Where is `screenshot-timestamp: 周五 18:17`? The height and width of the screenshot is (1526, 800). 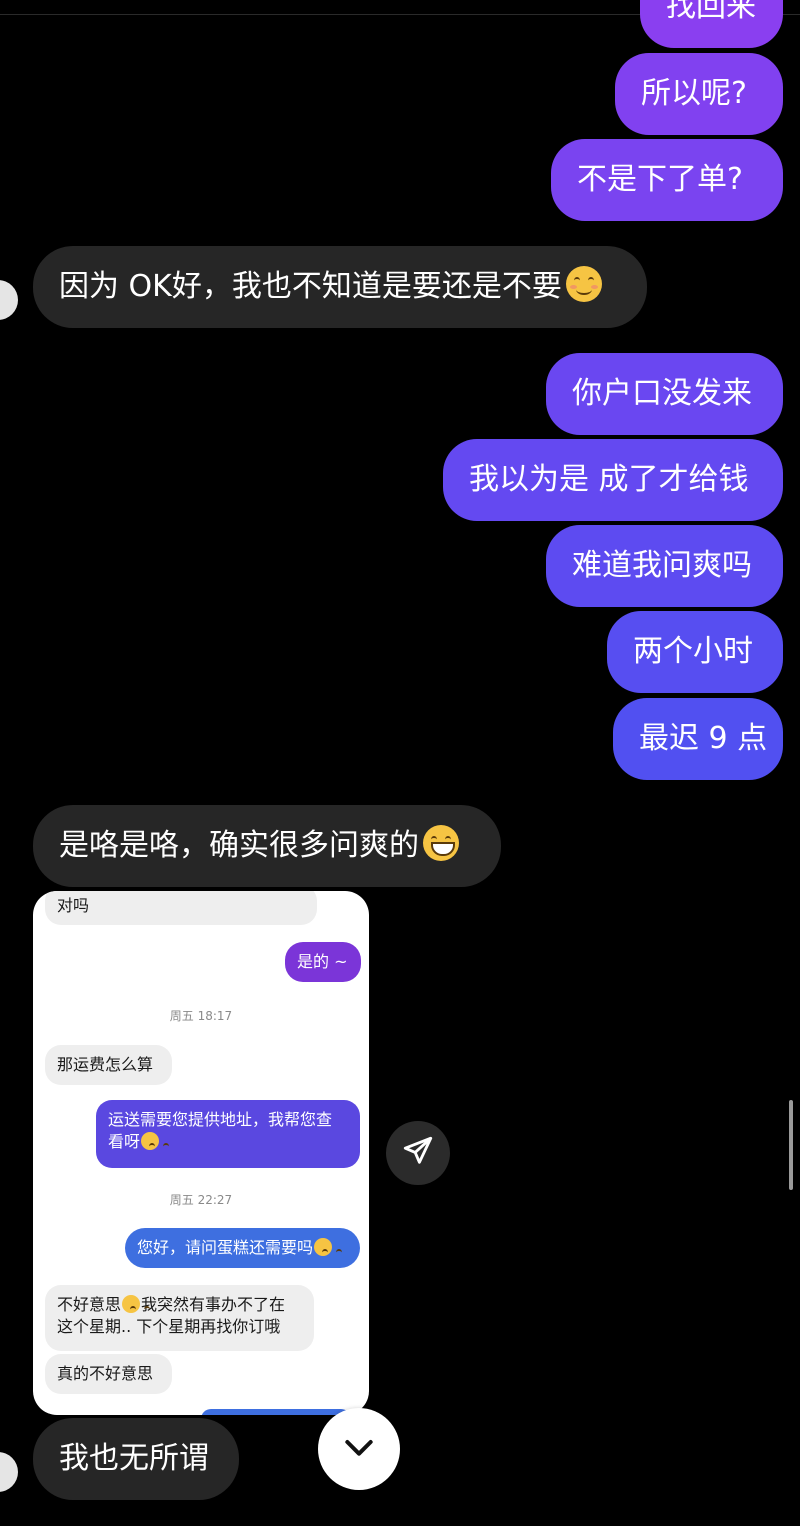 screenshot-timestamp: 周五 18:17 is located at coordinates (201, 1016).